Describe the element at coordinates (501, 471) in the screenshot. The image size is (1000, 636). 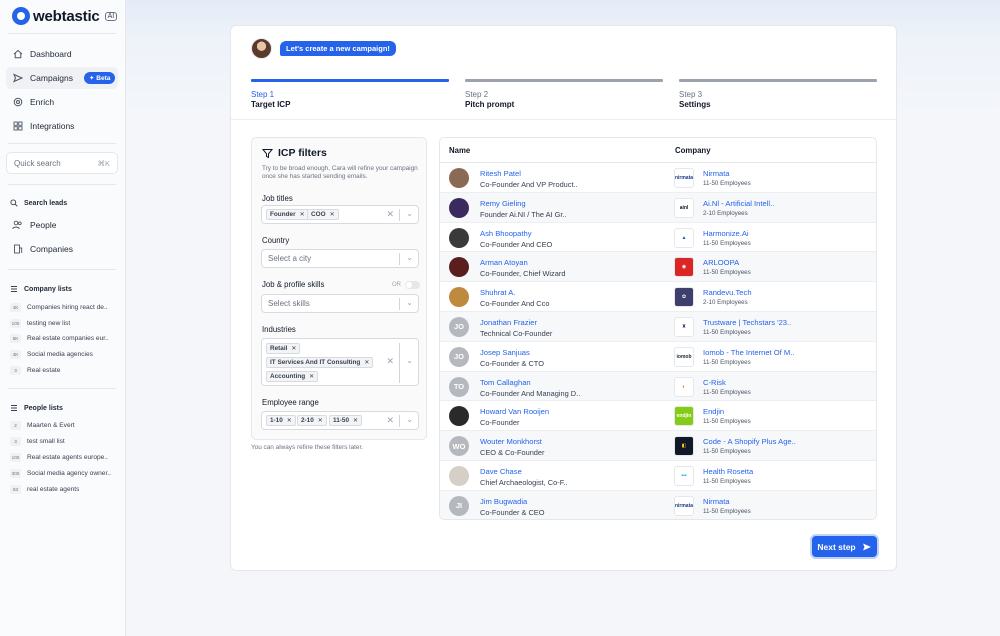
I see `person-name-link: Dave Chase` at that location.